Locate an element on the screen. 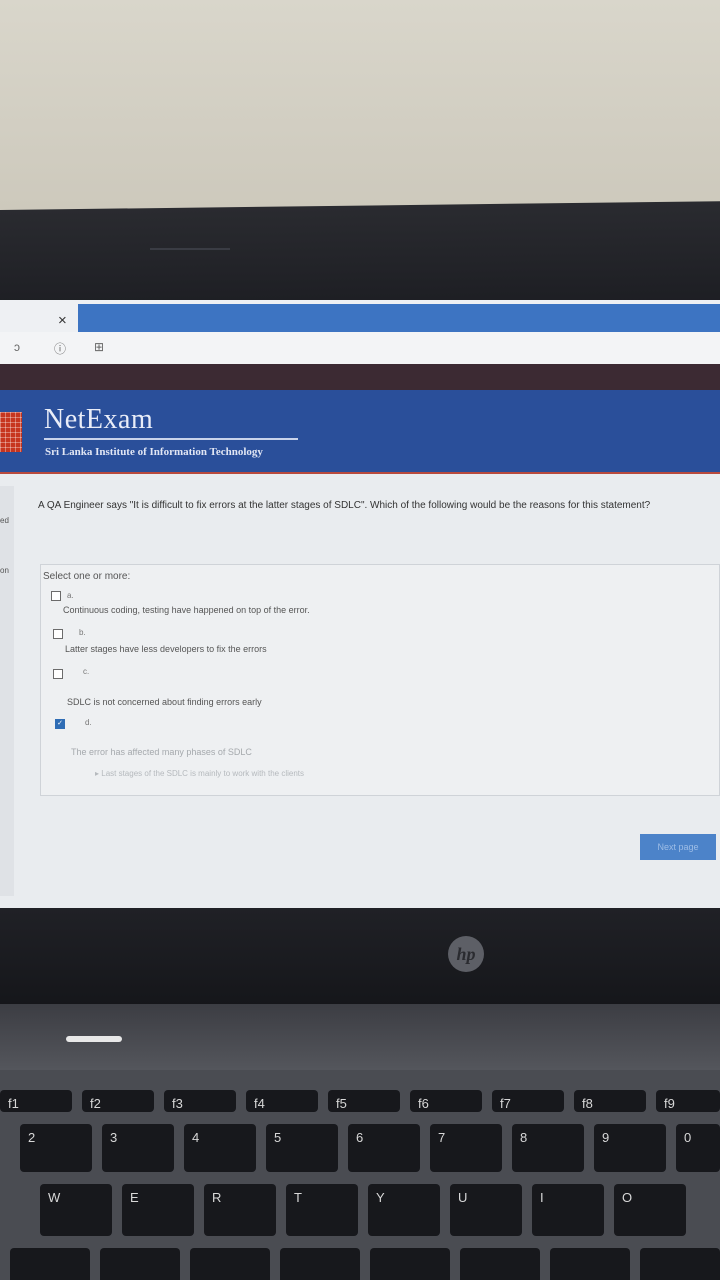 The width and height of the screenshot is (720, 1280). side-label: ed is located at coordinates (4, 520).